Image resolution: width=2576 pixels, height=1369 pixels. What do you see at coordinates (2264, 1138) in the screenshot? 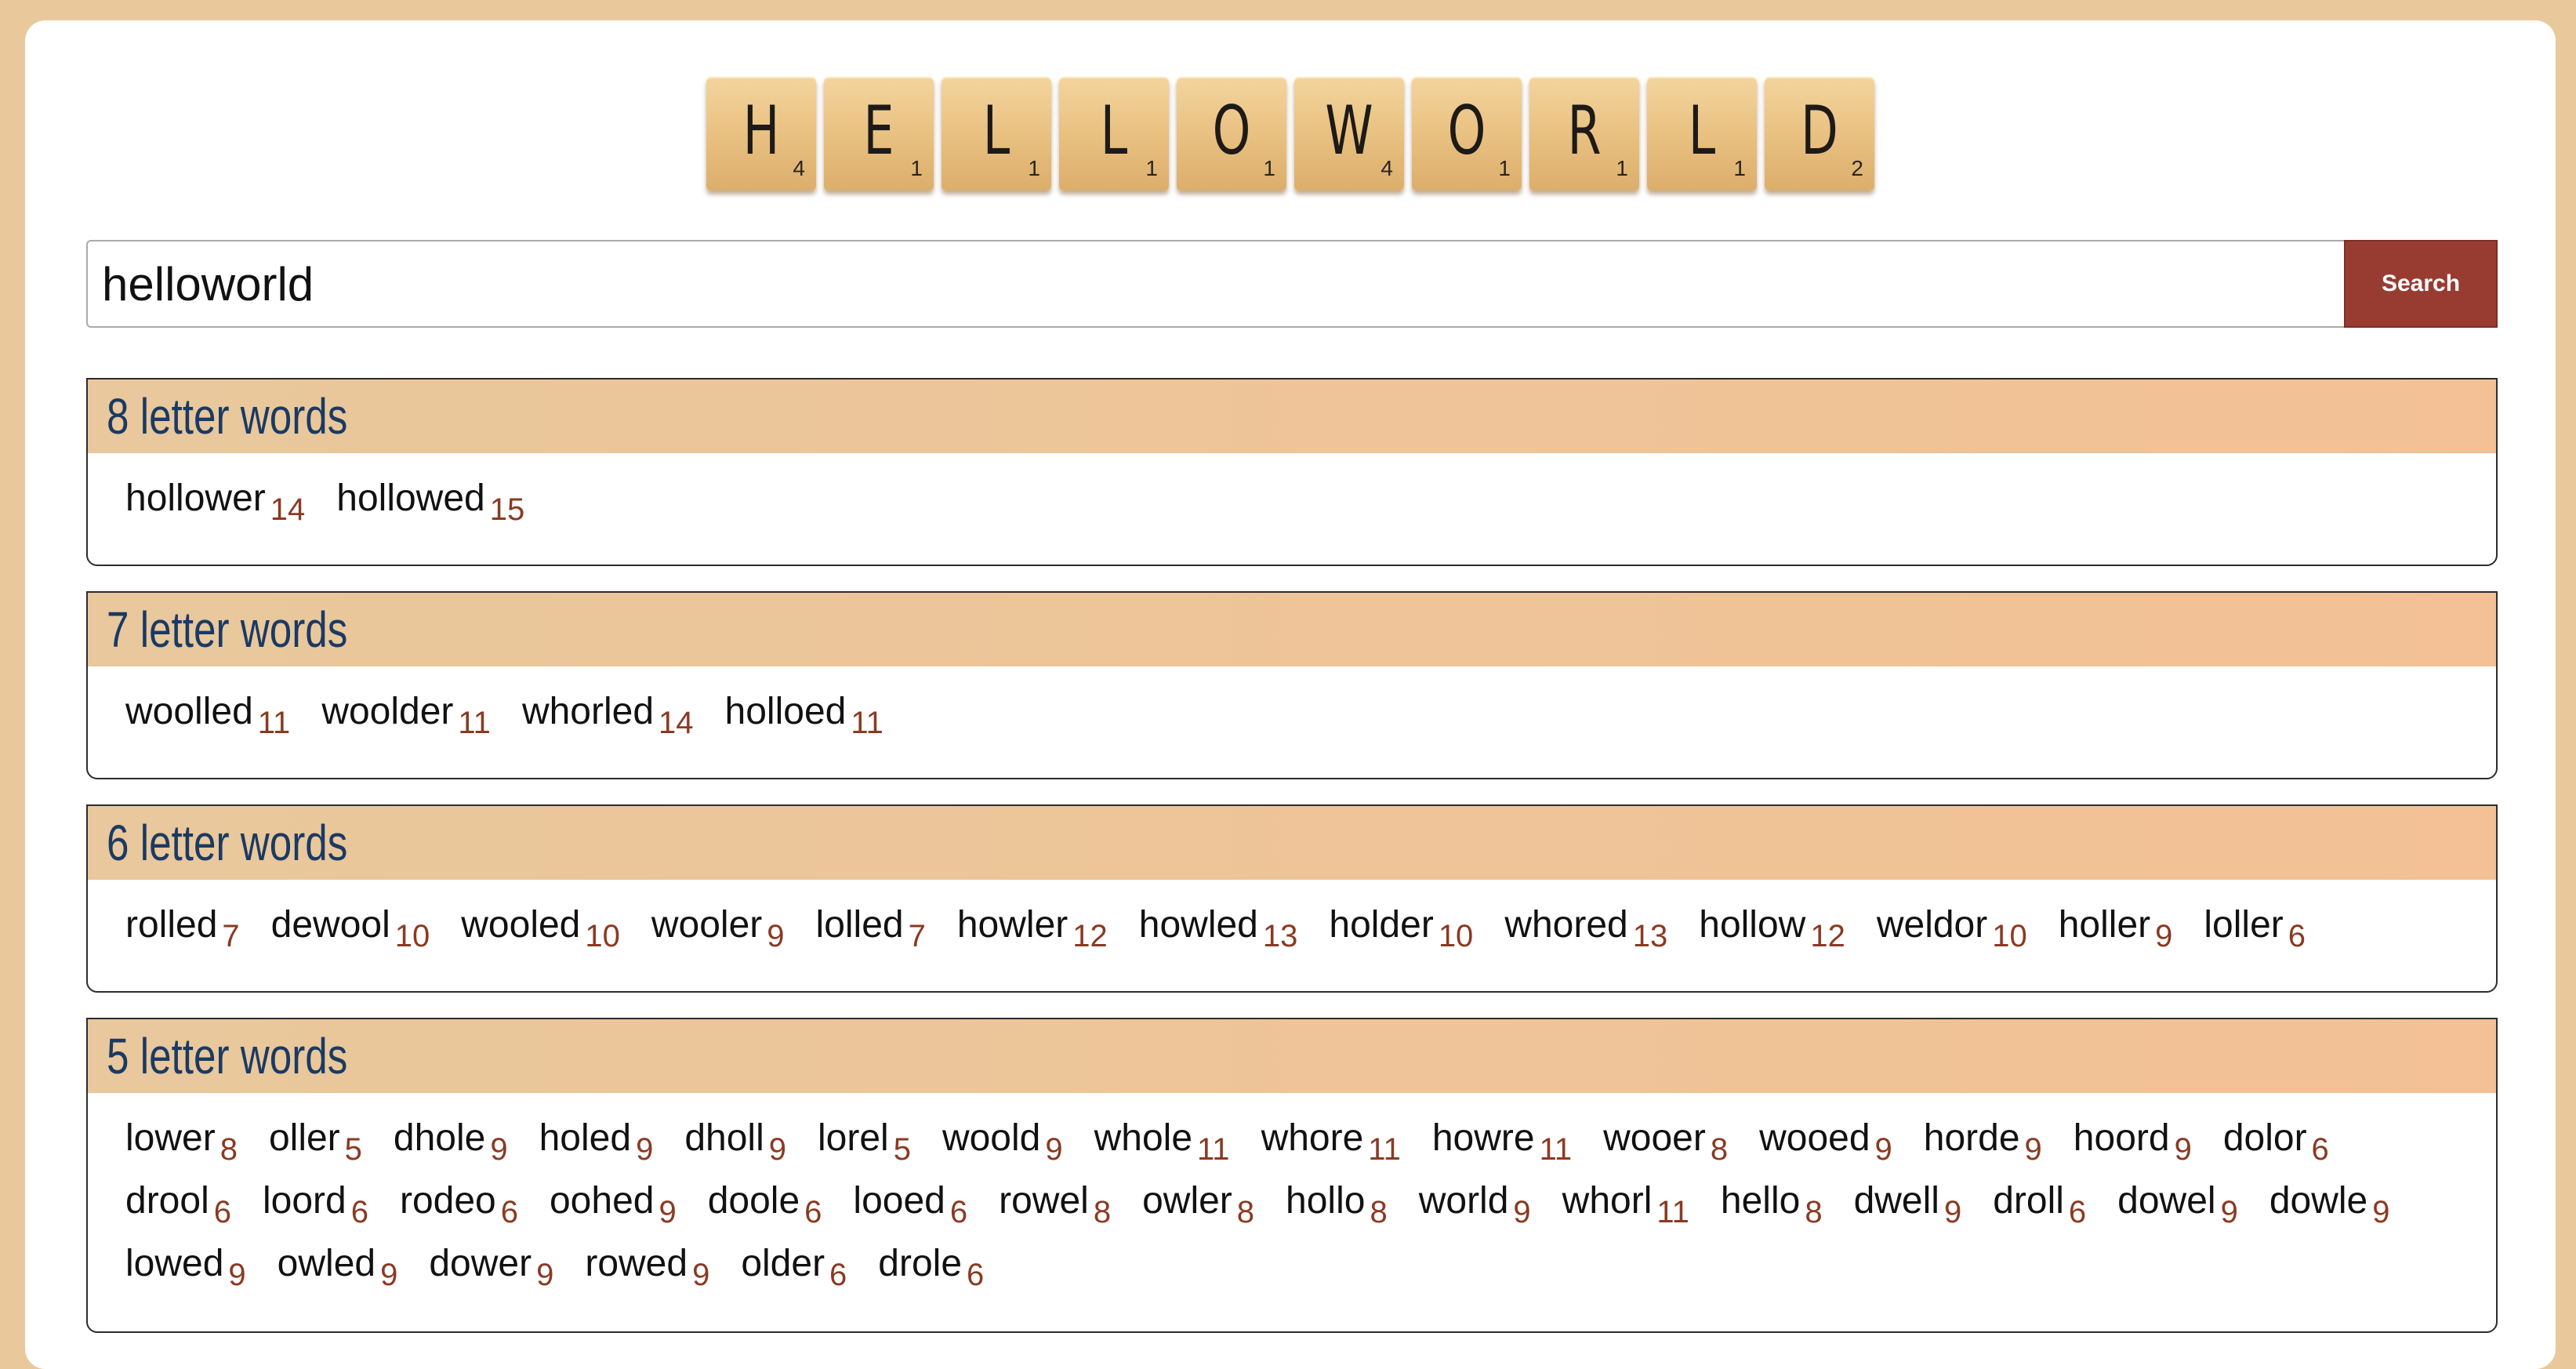
I see `word-text: dolor` at bounding box center [2264, 1138].